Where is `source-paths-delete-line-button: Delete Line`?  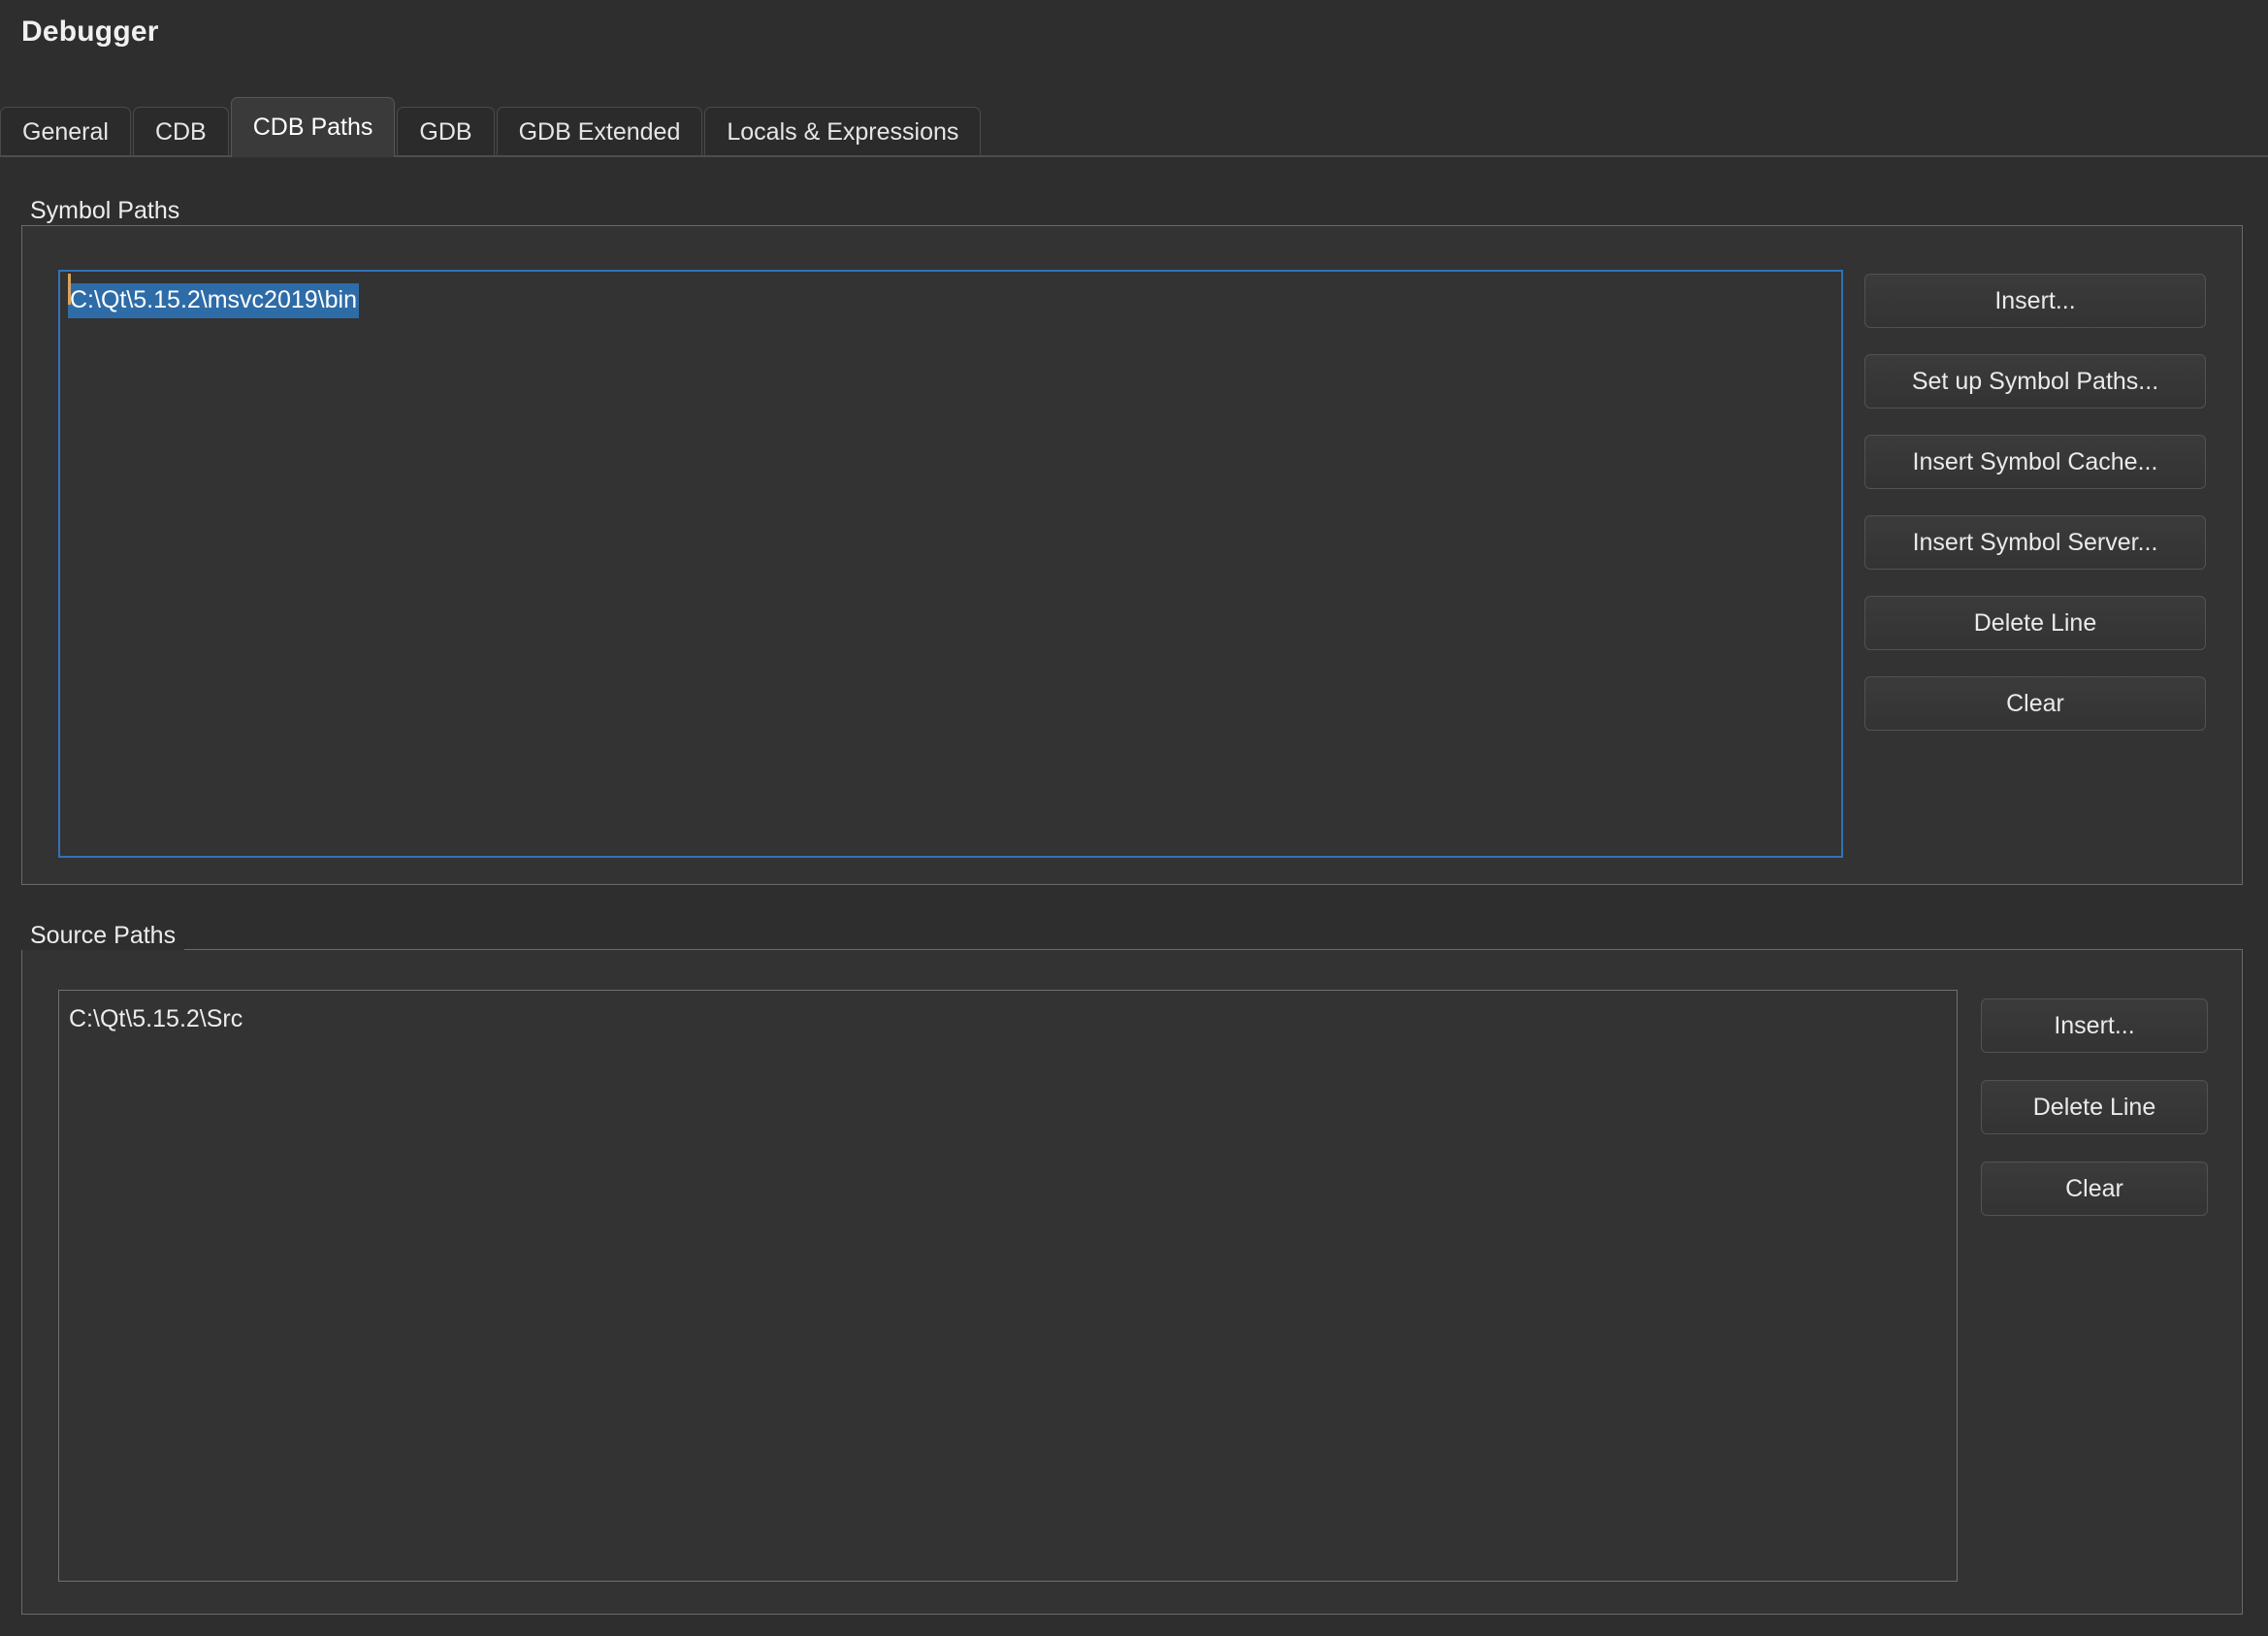
source-paths-delete-line-button: Delete Line is located at coordinates (2094, 1107).